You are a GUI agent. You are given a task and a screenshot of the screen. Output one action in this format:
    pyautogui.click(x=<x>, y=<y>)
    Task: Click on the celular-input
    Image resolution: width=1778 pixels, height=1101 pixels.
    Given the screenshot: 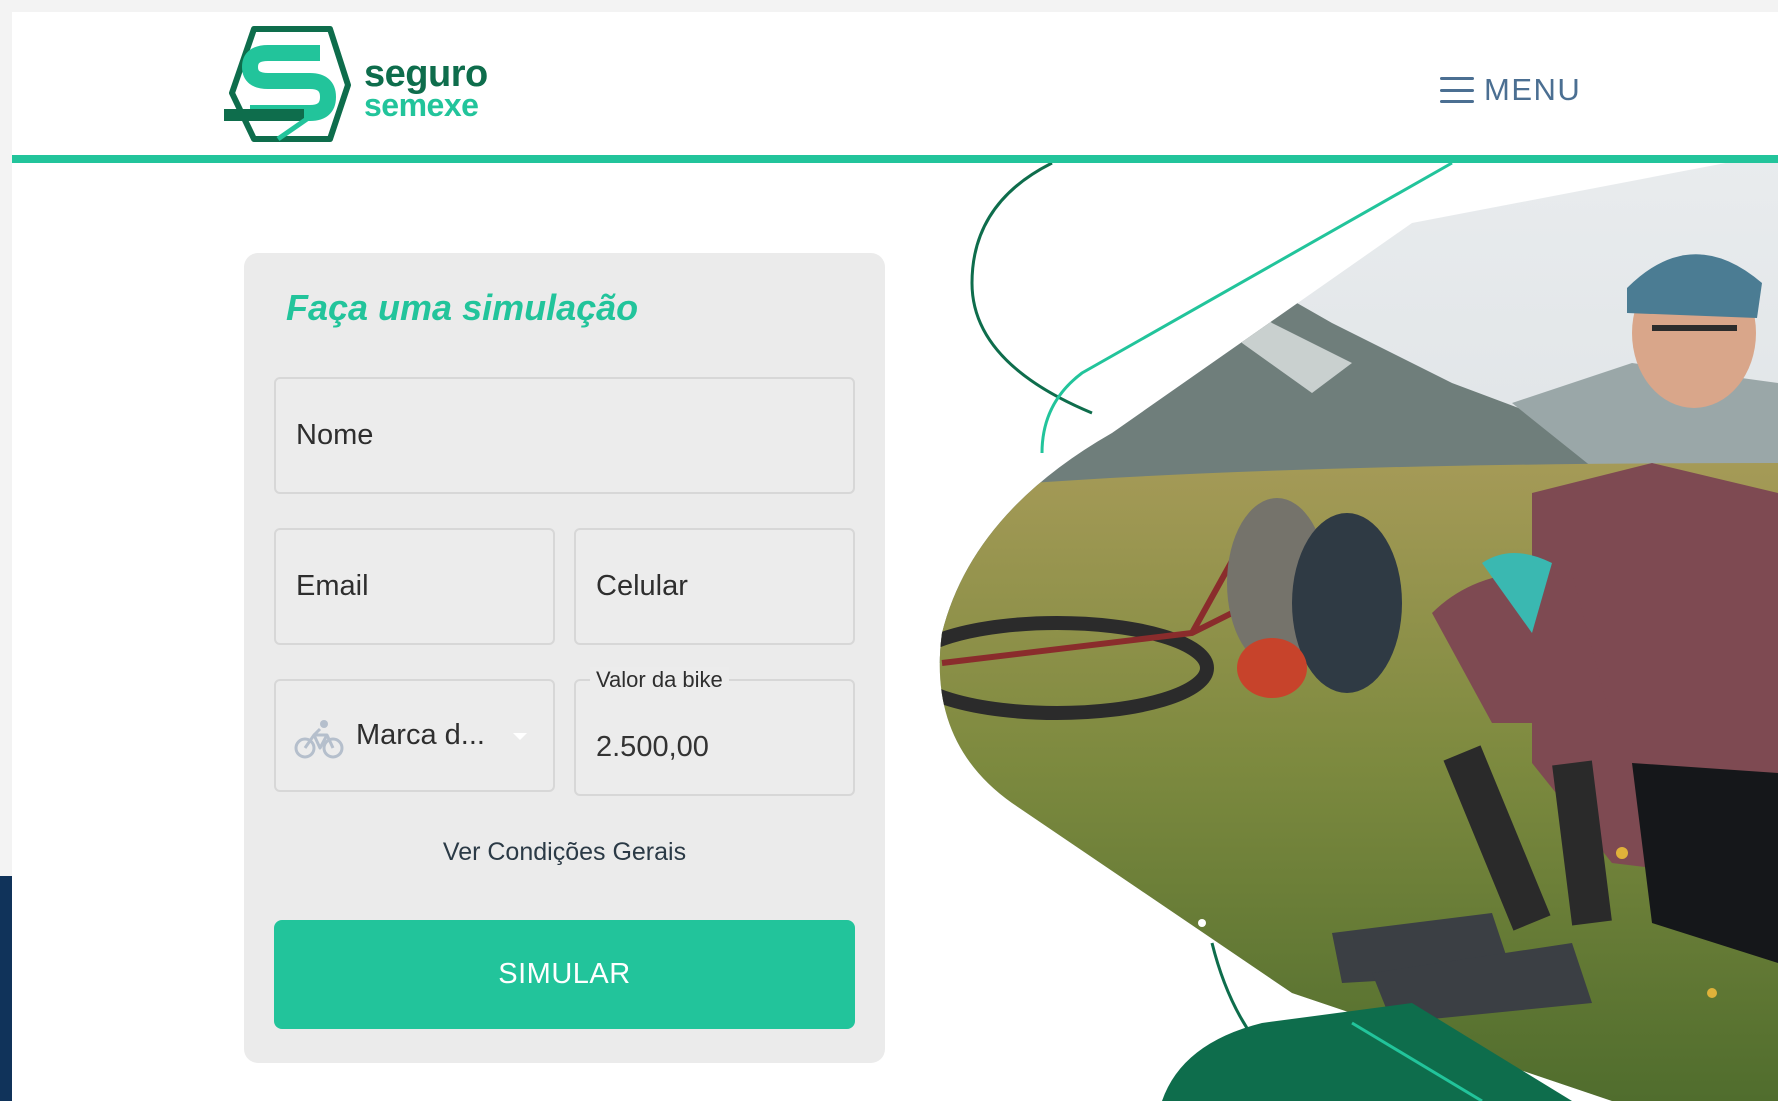 What is the action you would take?
    pyautogui.click(x=714, y=586)
    